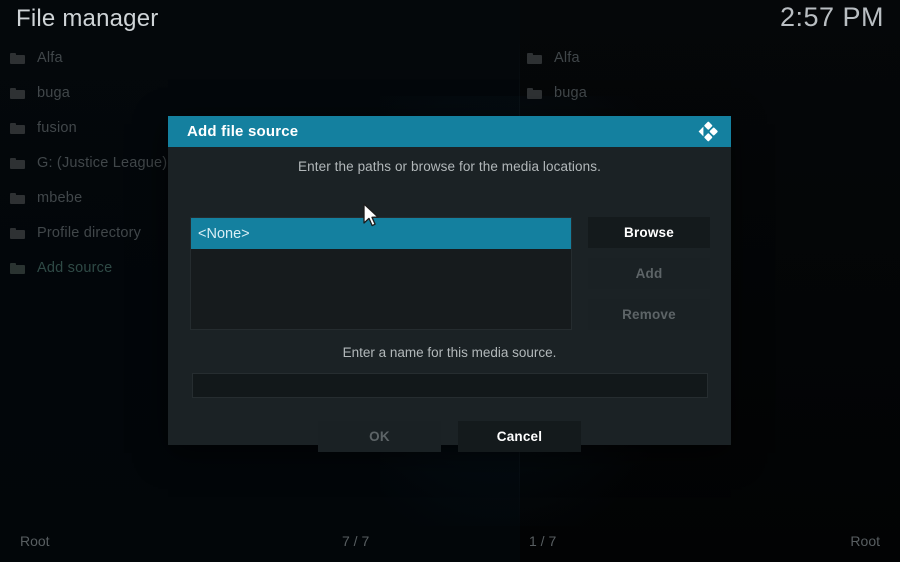 The image size is (900, 562). I want to click on ok-button: OK, so click(379, 436).